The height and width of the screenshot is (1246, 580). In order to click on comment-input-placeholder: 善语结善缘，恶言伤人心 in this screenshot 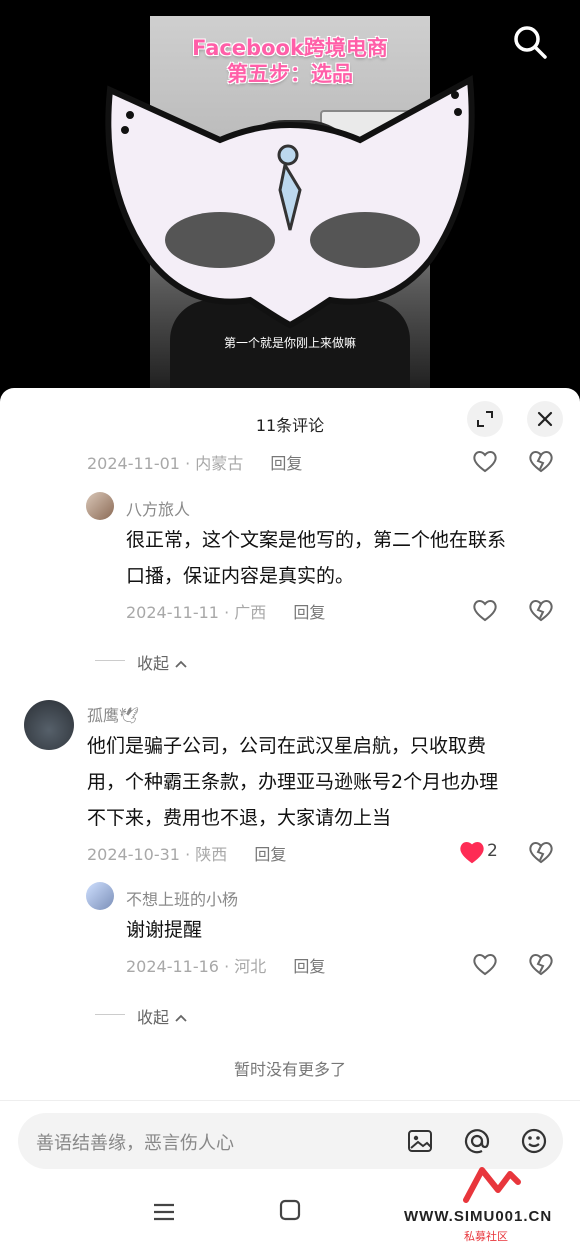, I will do `click(135, 1143)`.